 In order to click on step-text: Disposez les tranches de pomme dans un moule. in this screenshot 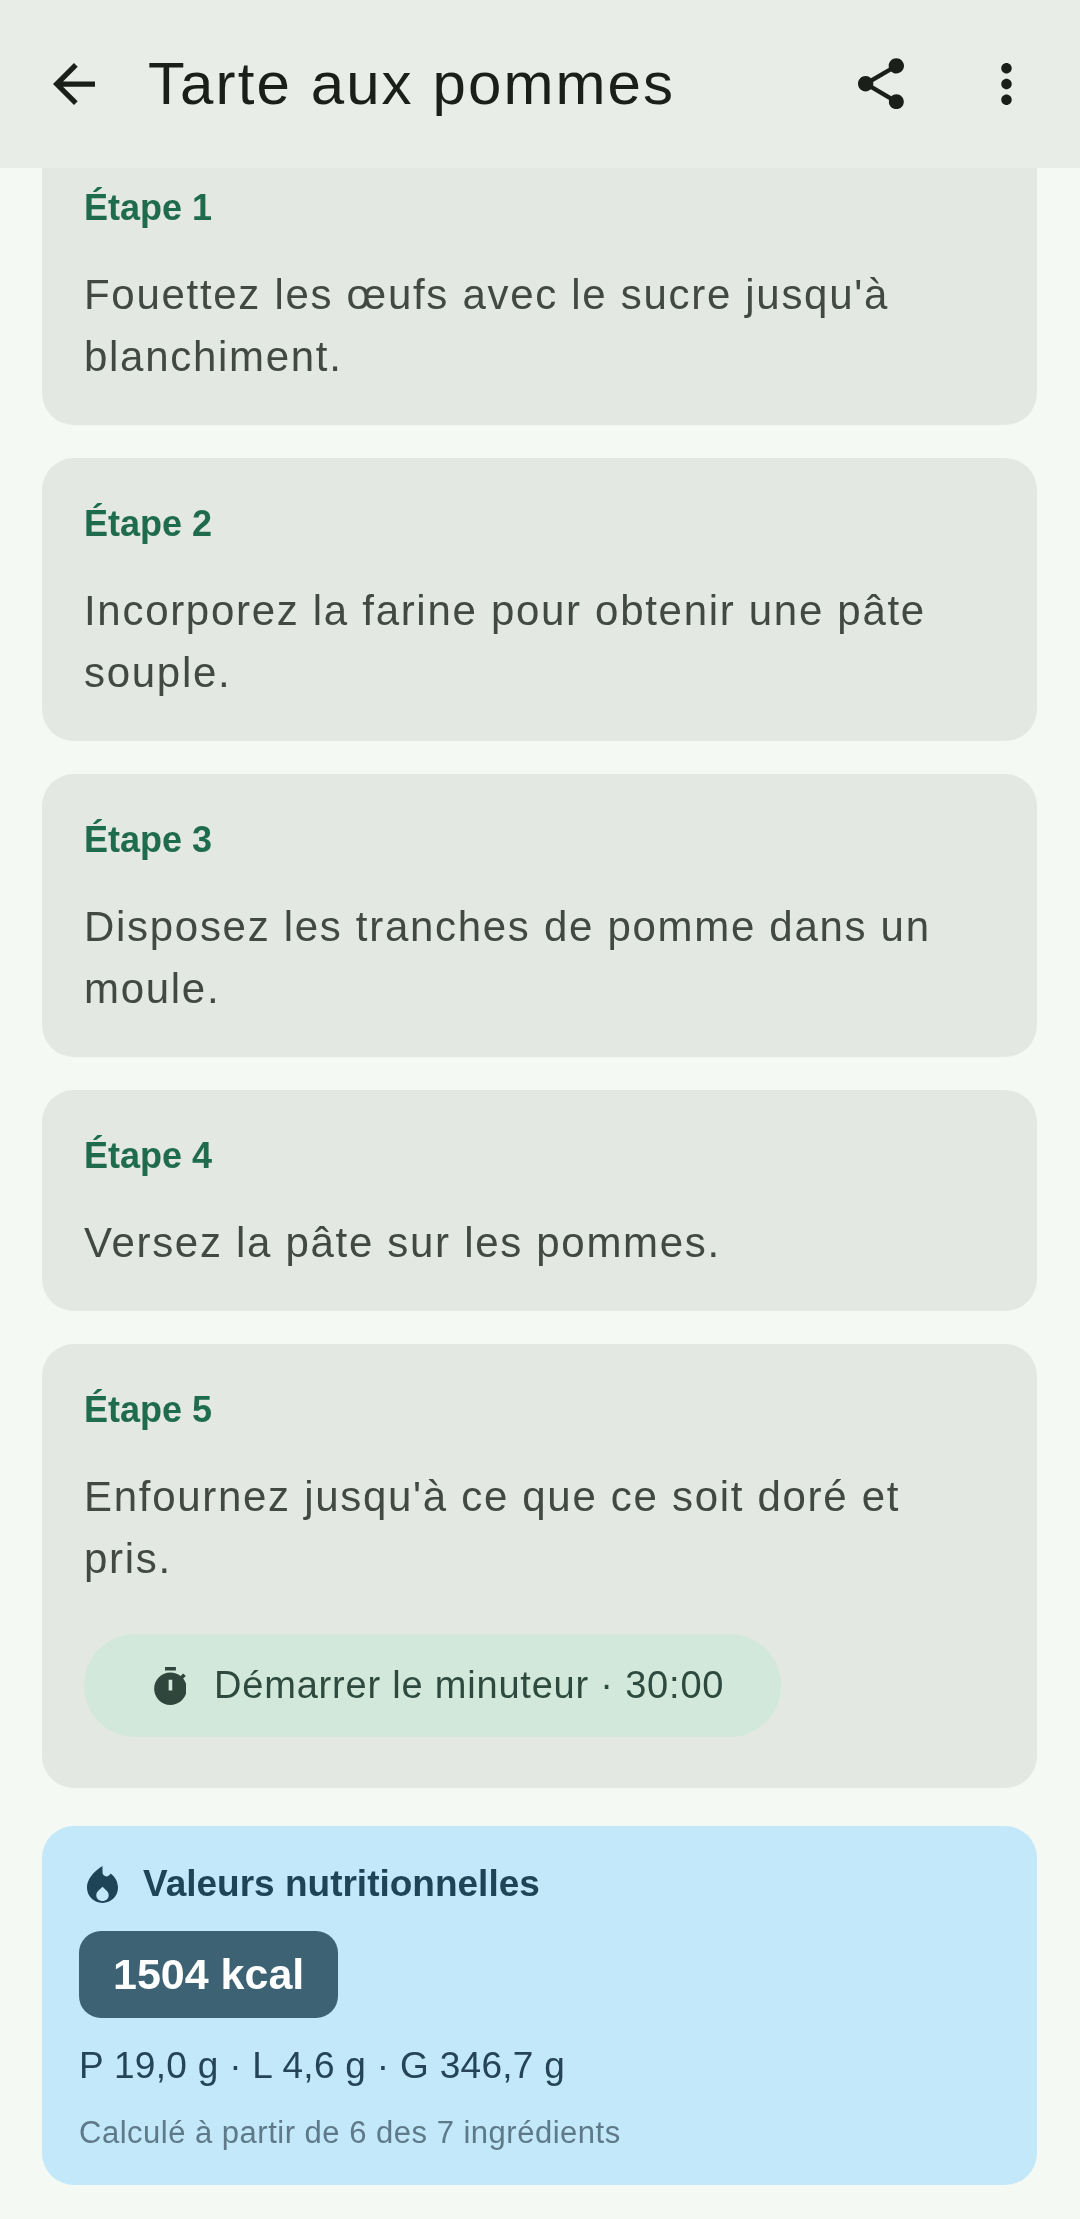, I will do `click(508, 958)`.